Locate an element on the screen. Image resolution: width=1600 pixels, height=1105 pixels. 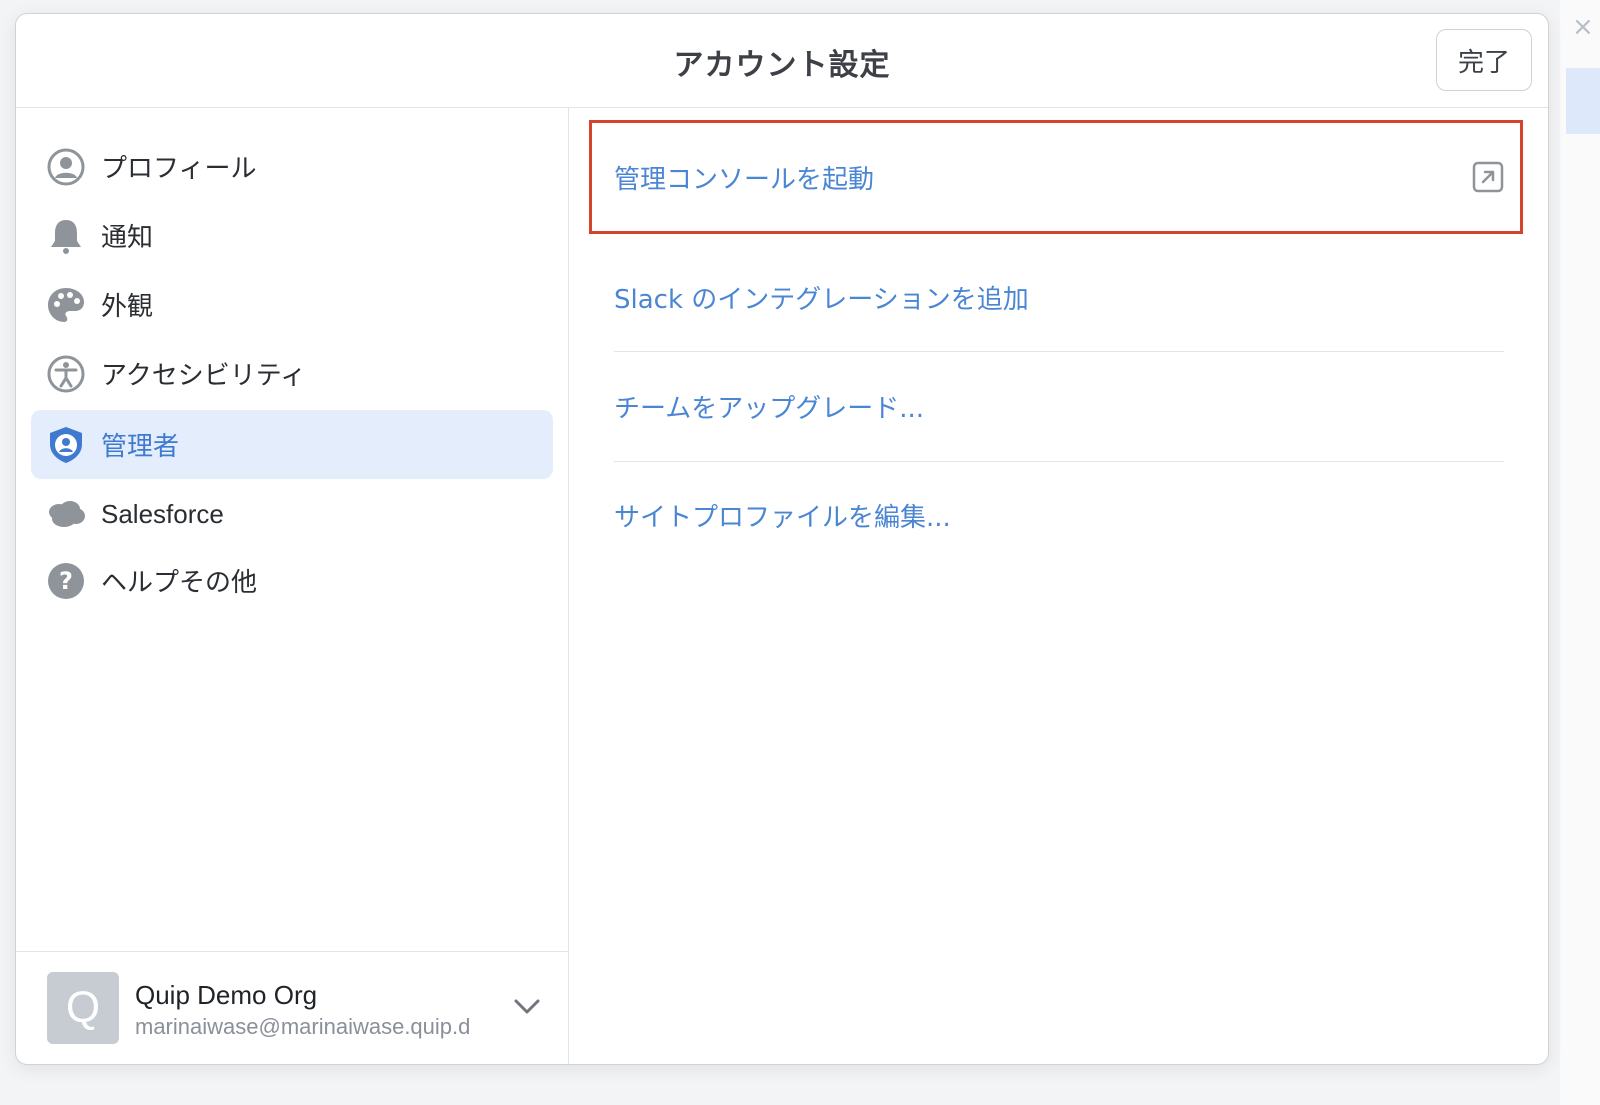
profile-icon is located at coordinates (66, 167).